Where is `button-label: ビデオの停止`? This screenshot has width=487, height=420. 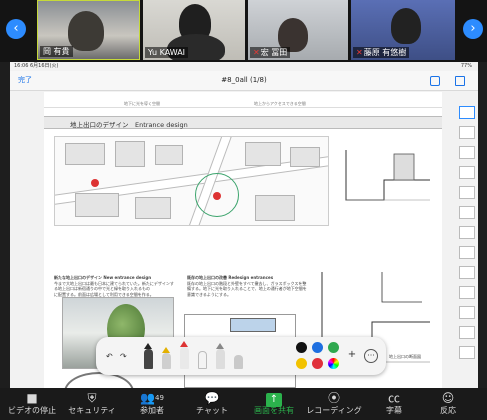
button-label: ビデオの停止 is located at coordinates (32, 410).